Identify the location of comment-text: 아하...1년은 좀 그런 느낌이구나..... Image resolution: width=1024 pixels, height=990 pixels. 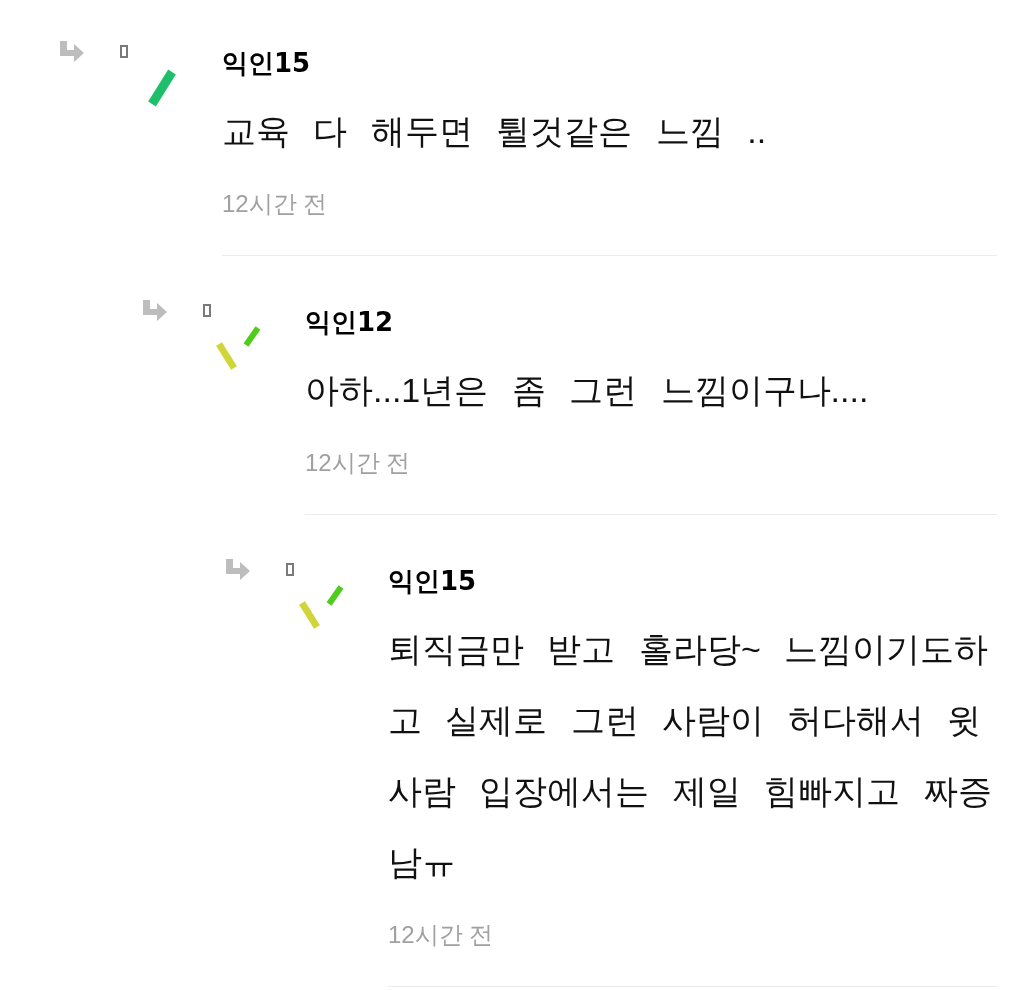
(587, 390).